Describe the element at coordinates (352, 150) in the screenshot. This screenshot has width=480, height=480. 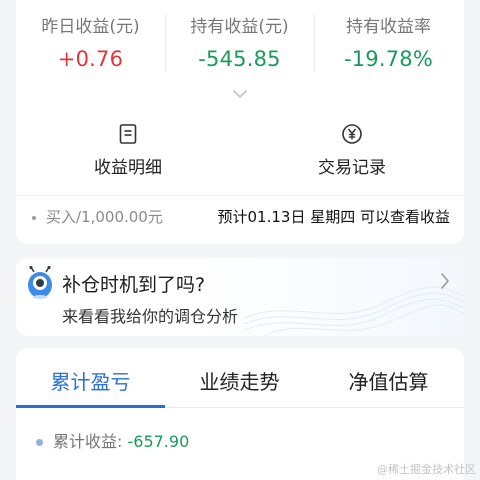
I see `trade-records-button: 交易记录` at that location.